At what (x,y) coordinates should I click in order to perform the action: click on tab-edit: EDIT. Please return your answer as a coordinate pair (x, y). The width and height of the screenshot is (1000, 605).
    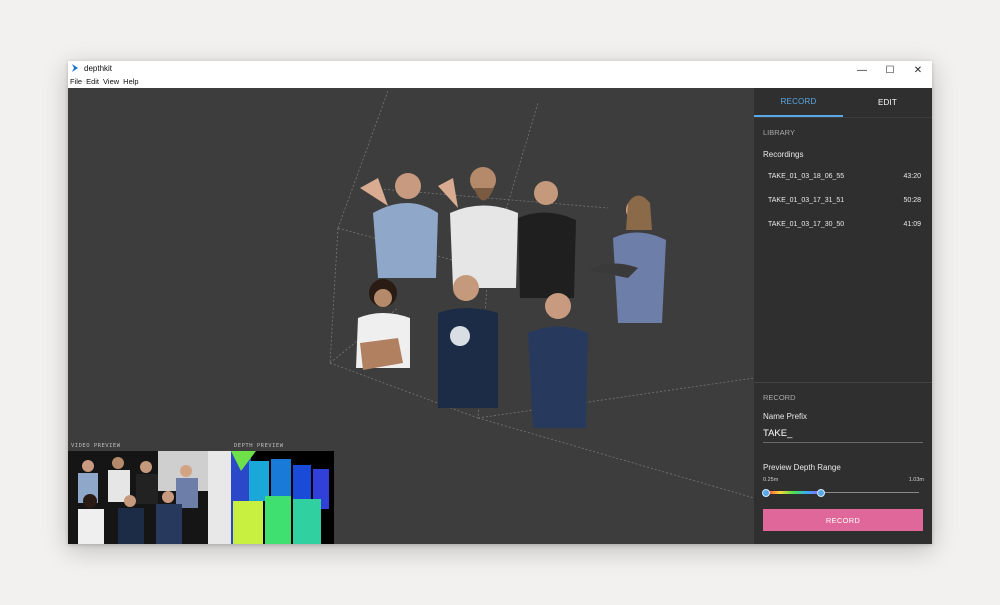
    Looking at the image, I should click on (887, 102).